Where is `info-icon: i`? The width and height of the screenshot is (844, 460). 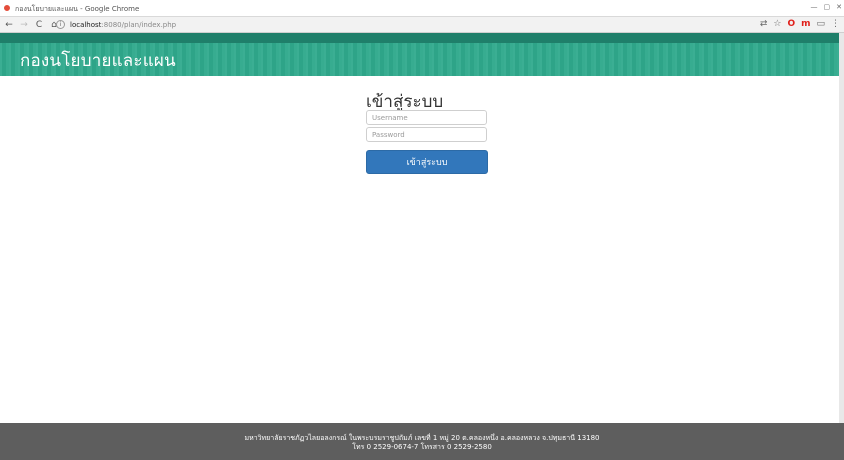
info-icon: i is located at coordinates (60, 24).